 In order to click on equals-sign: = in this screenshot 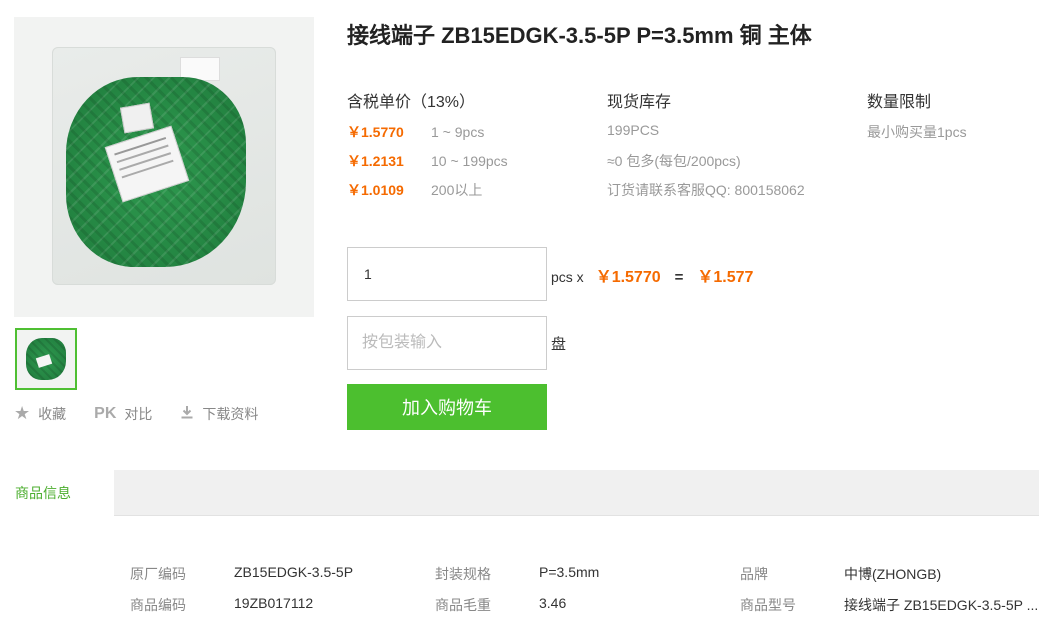, I will do `click(679, 277)`.